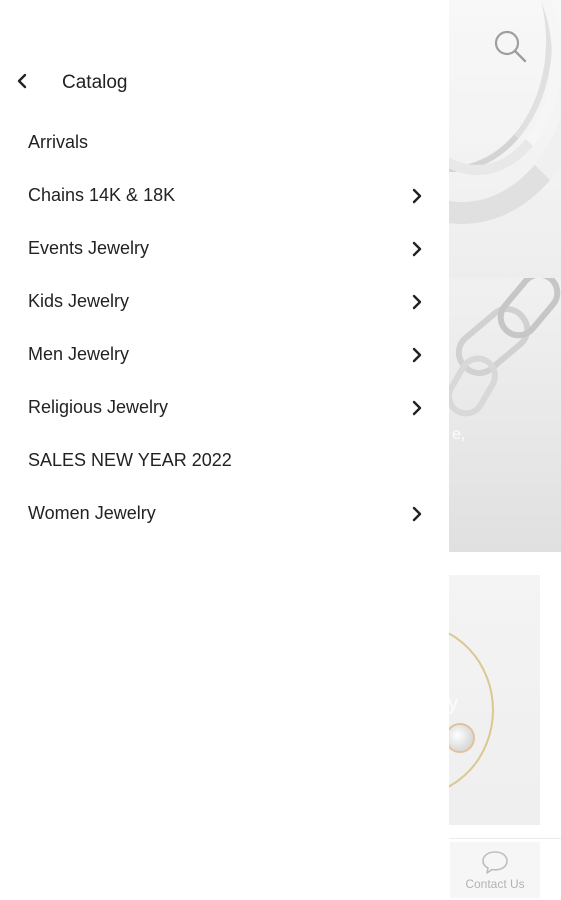 This screenshot has height=900, width=561. I want to click on gem-ring-image, so click(460, 738).